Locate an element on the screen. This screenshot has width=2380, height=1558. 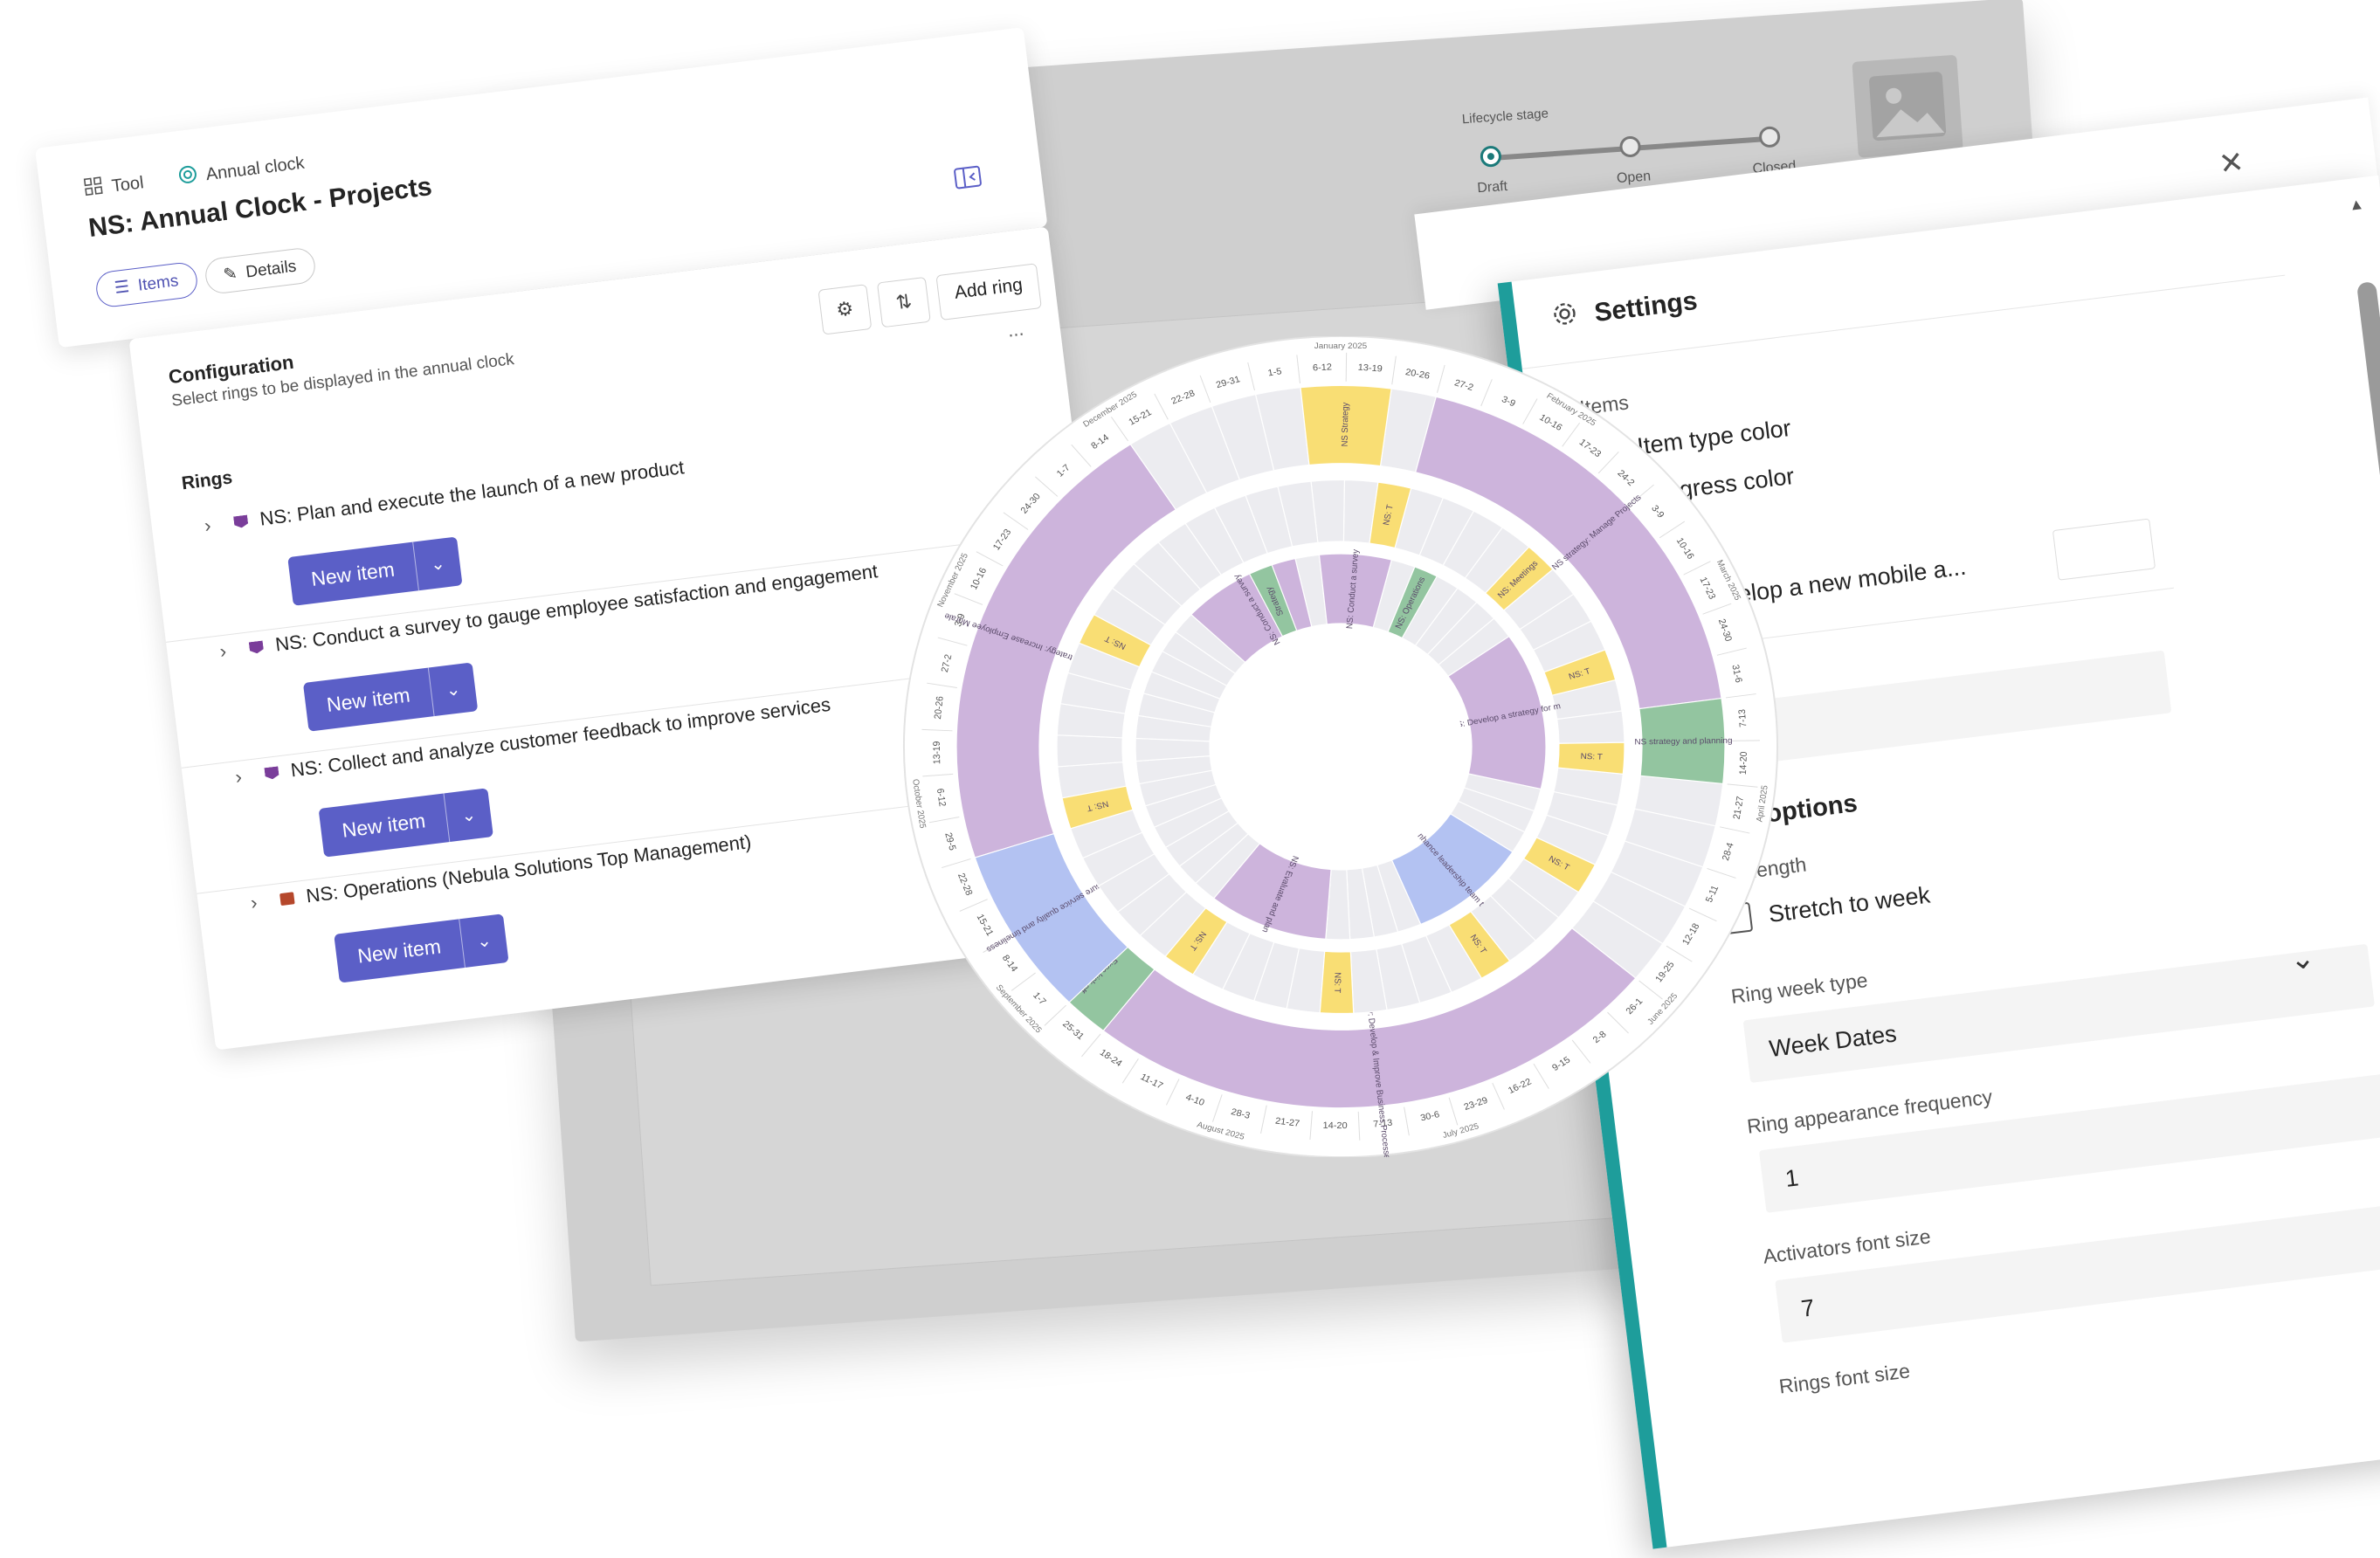
stretch-to-week-label: Stretch to week is located at coordinates (1849, 904).